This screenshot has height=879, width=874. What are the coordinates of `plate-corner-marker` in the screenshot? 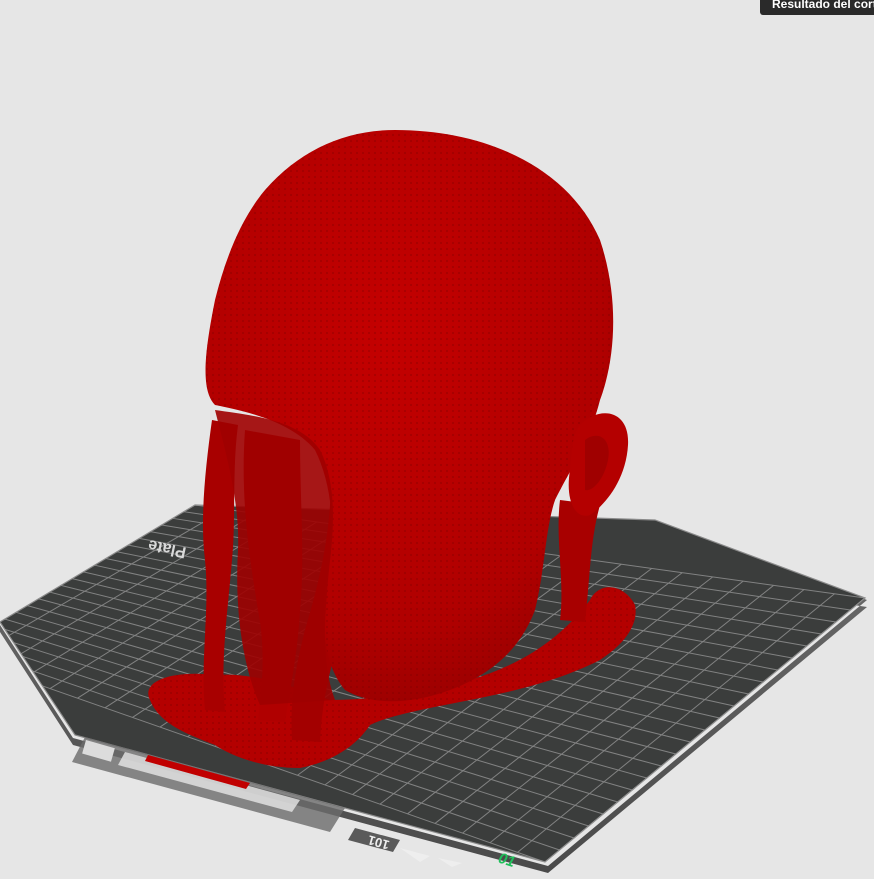 It's located at (415, 855).